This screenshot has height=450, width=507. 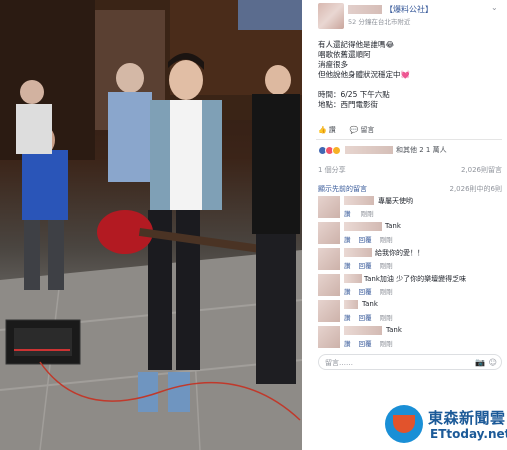 What do you see at coordinates (476, 189) in the screenshot?
I see `comment-count: 2,026則中的6則` at bounding box center [476, 189].